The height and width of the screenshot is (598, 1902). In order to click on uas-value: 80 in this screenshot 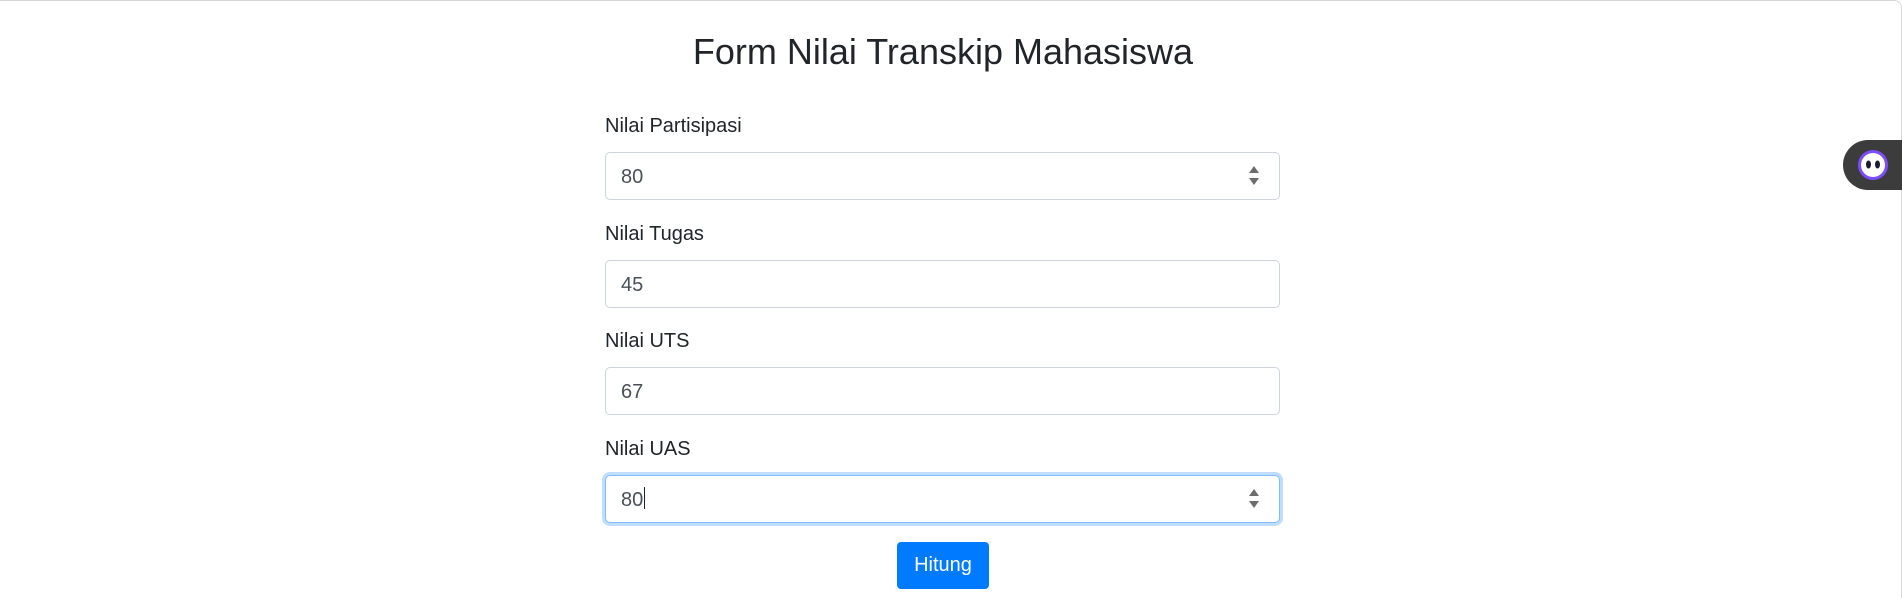, I will do `click(632, 500)`.